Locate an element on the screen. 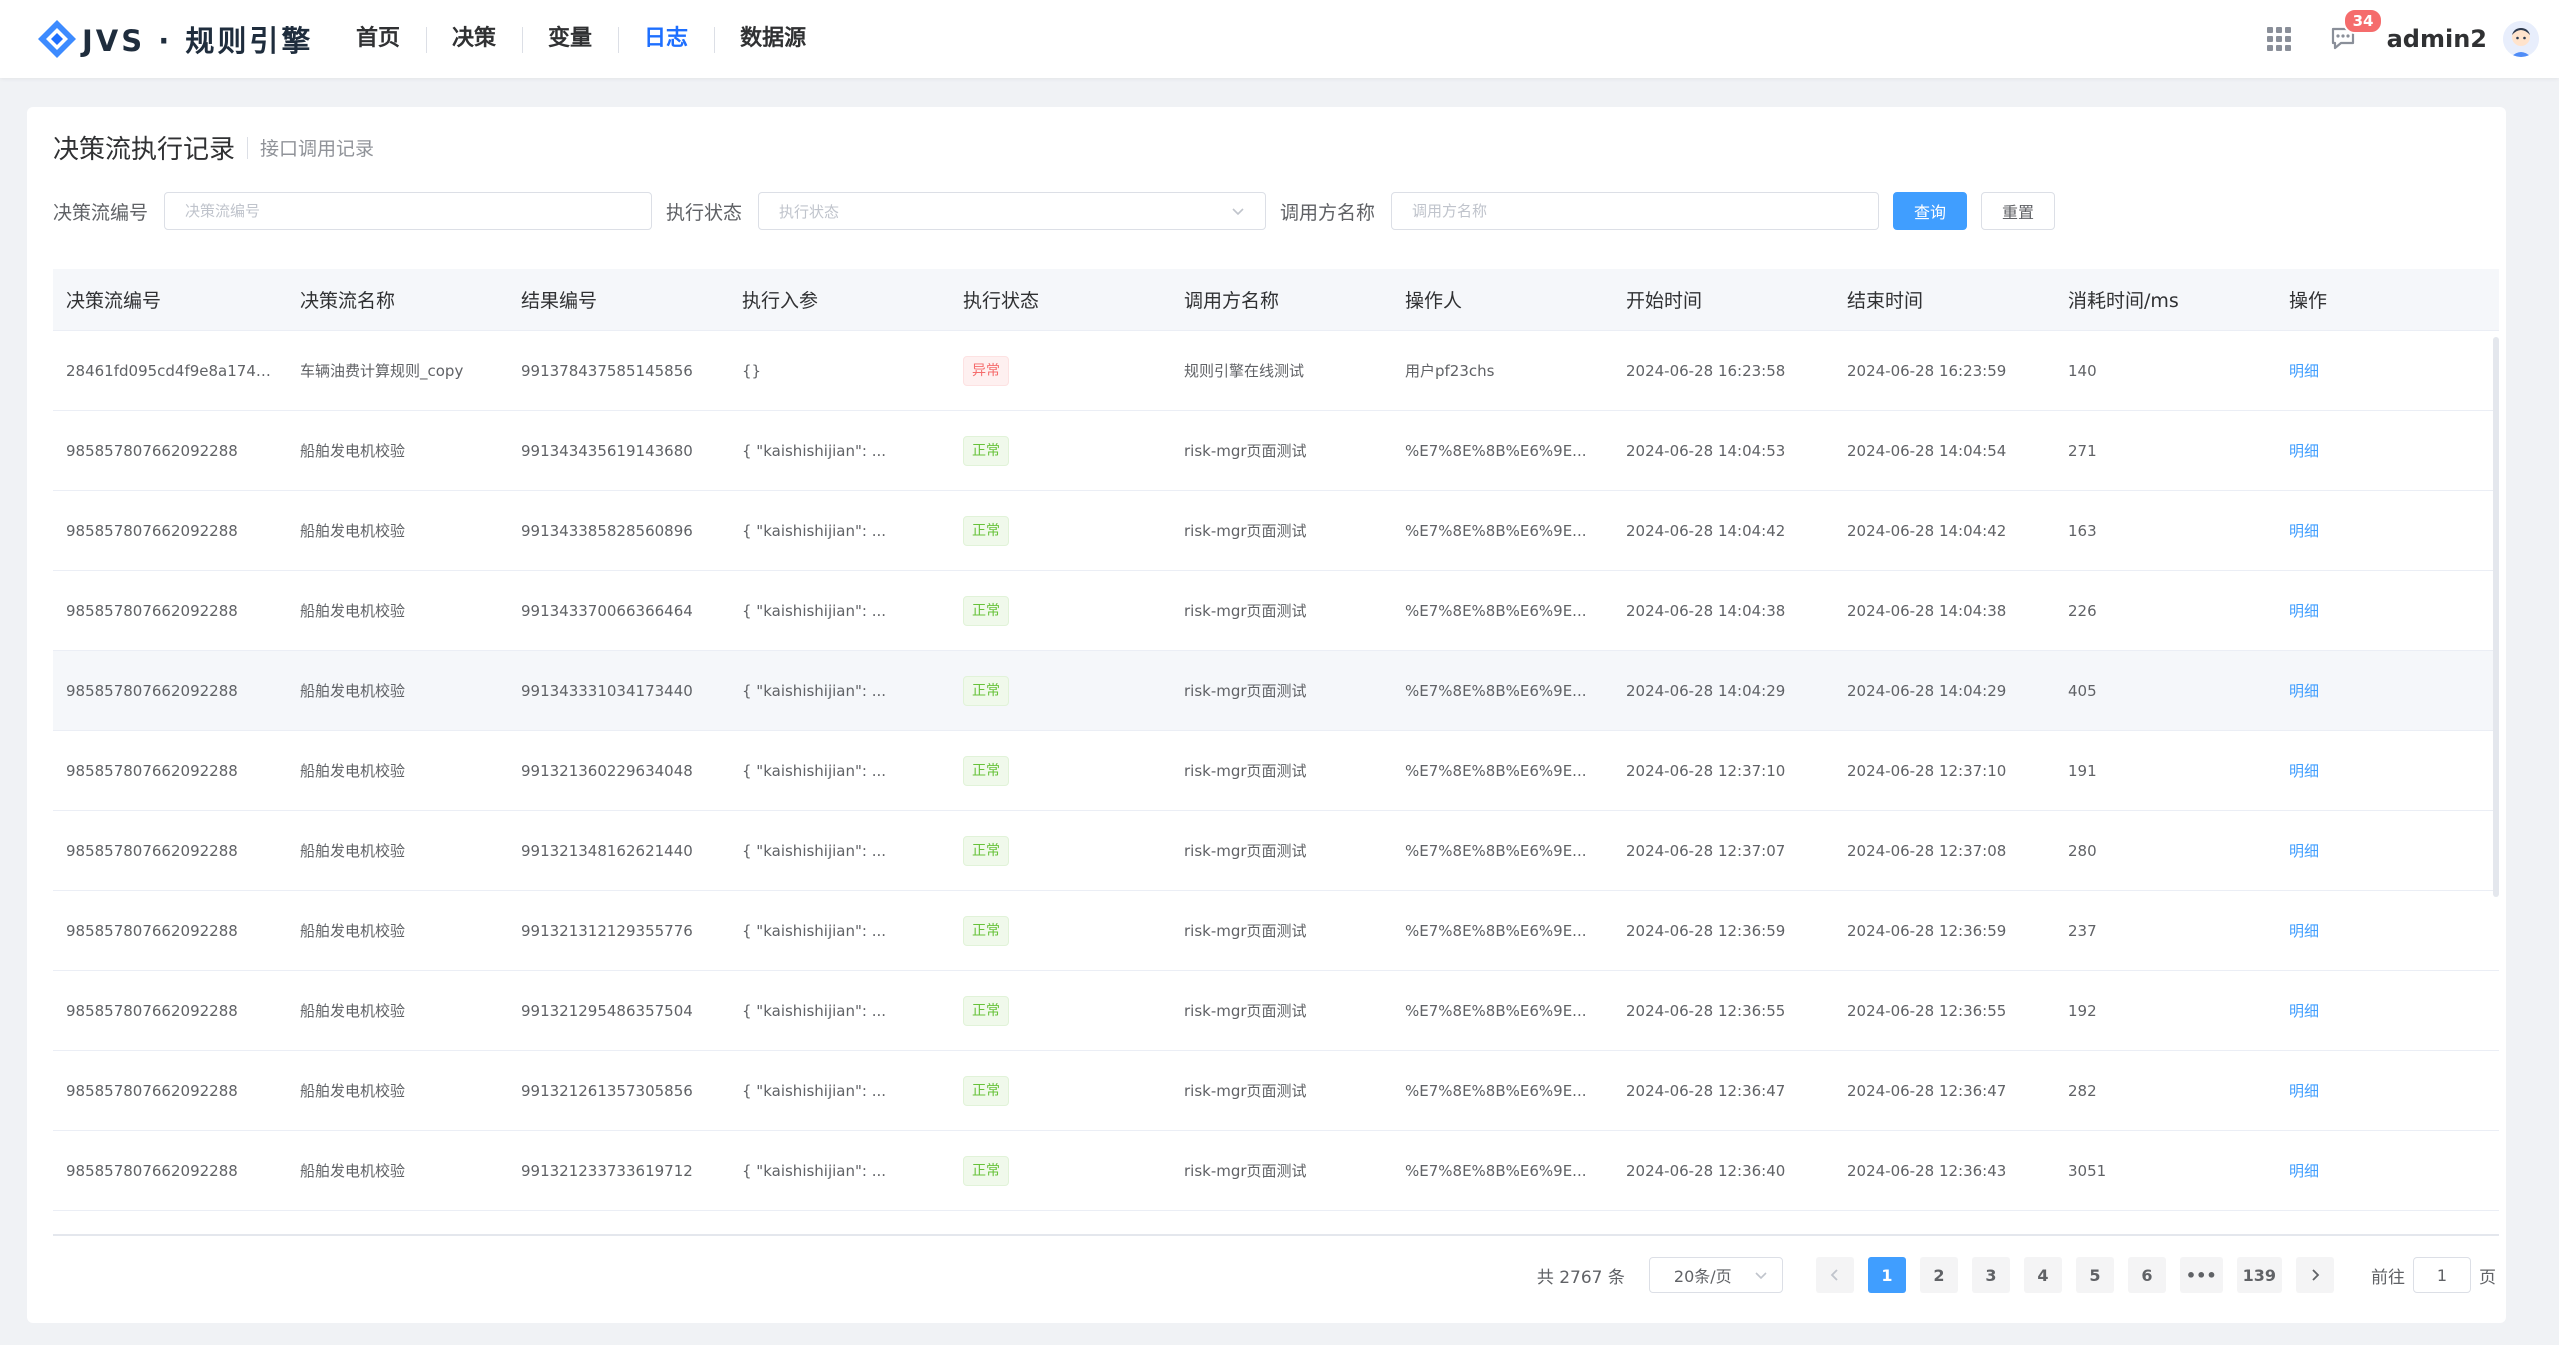 The height and width of the screenshot is (1345, 2559). nav-item-decision: 决策 is located at coordinates (474, 39).